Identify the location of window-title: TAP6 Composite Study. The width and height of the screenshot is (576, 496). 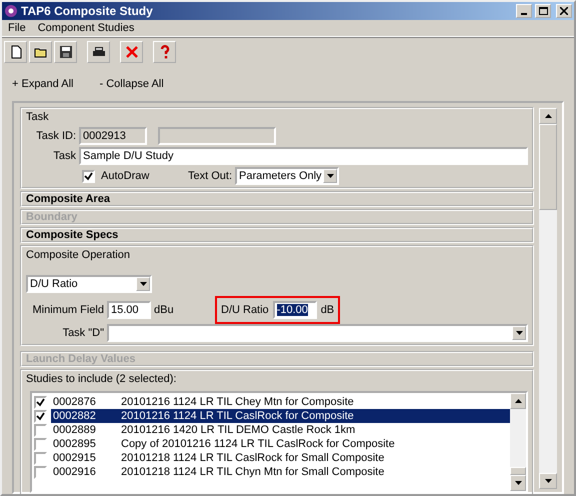
(87, 11).